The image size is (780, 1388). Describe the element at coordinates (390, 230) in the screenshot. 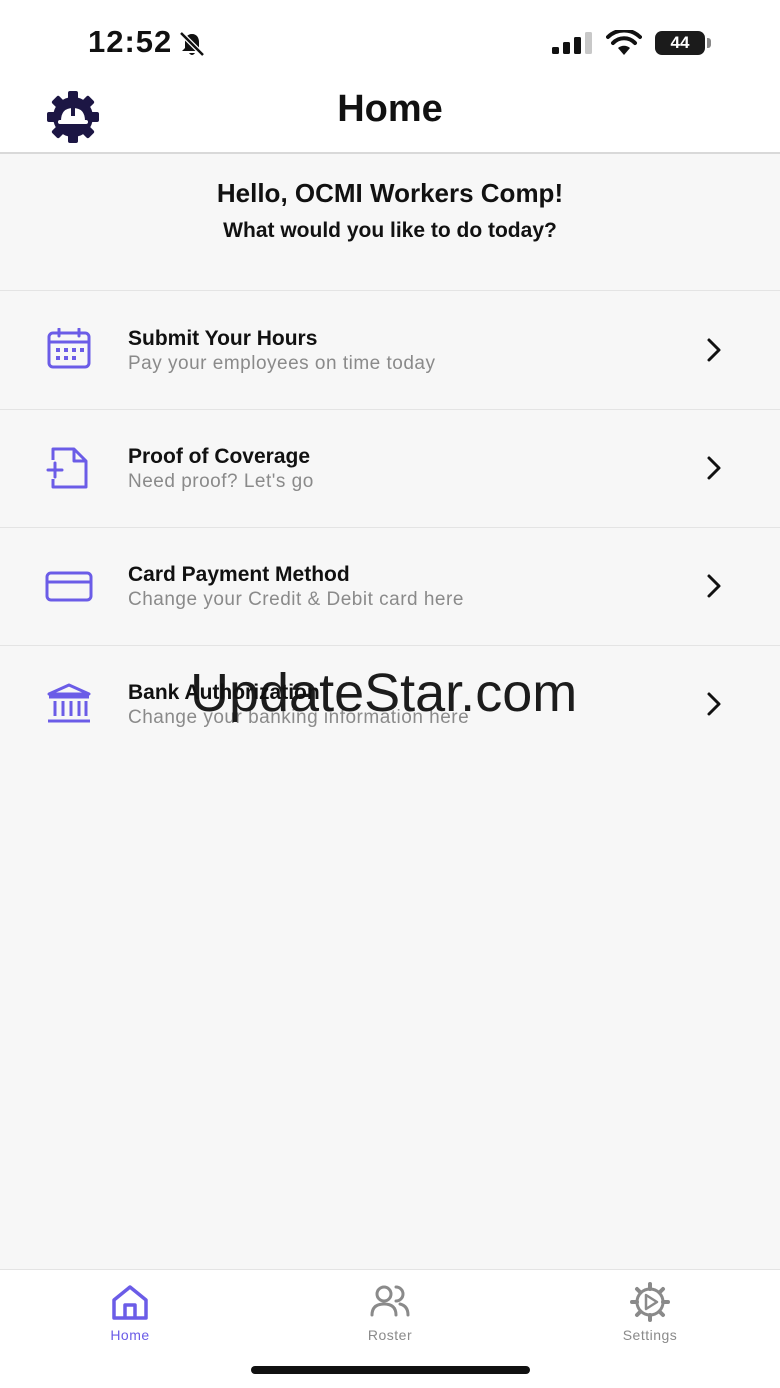

I see `greeting-subtitle: What would you like to do today?` at that location.